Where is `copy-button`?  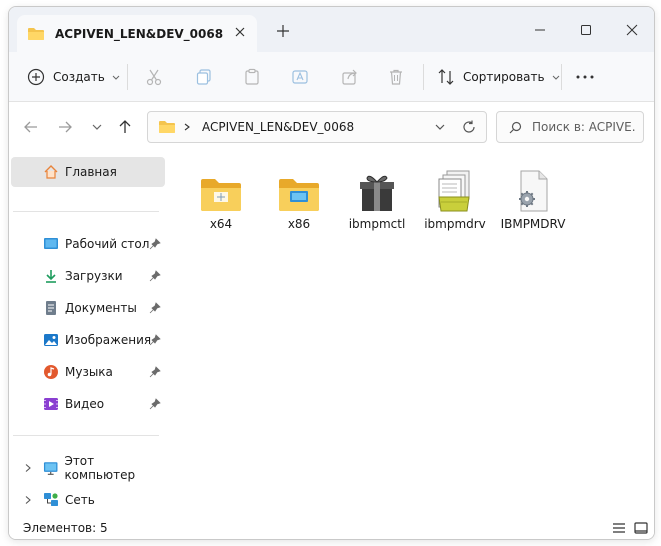 copy-button is located at coordinates (204, 77).